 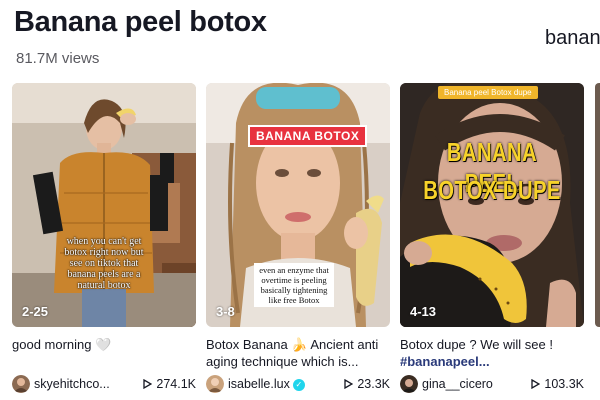 What do you see at coordinates (488, 92) in the screenshot?
I see `overlay-tag: Banana peel Botox dupe` at bounding box center [488, 92].